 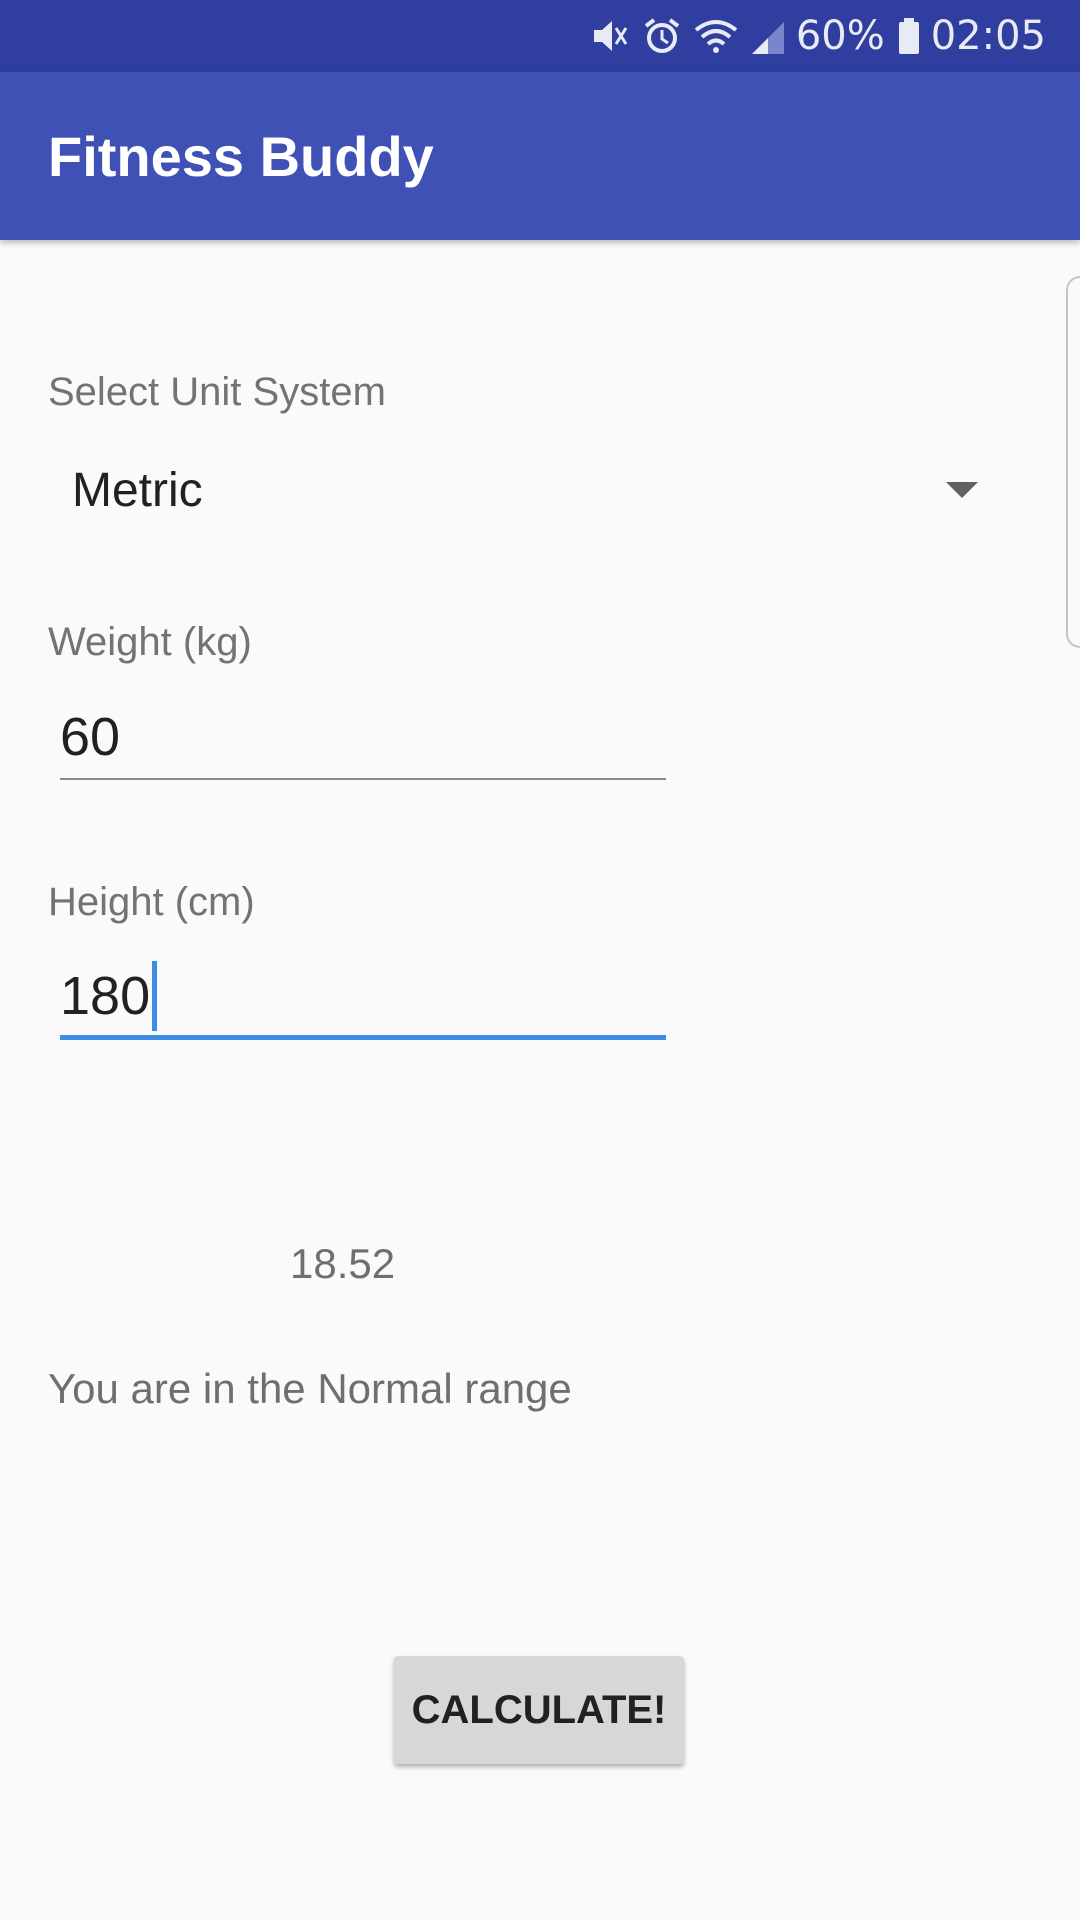 What do you see at coordinates (768, 36) in the screenshot?
I see `signal-icon` at bounding box center [768, 36].